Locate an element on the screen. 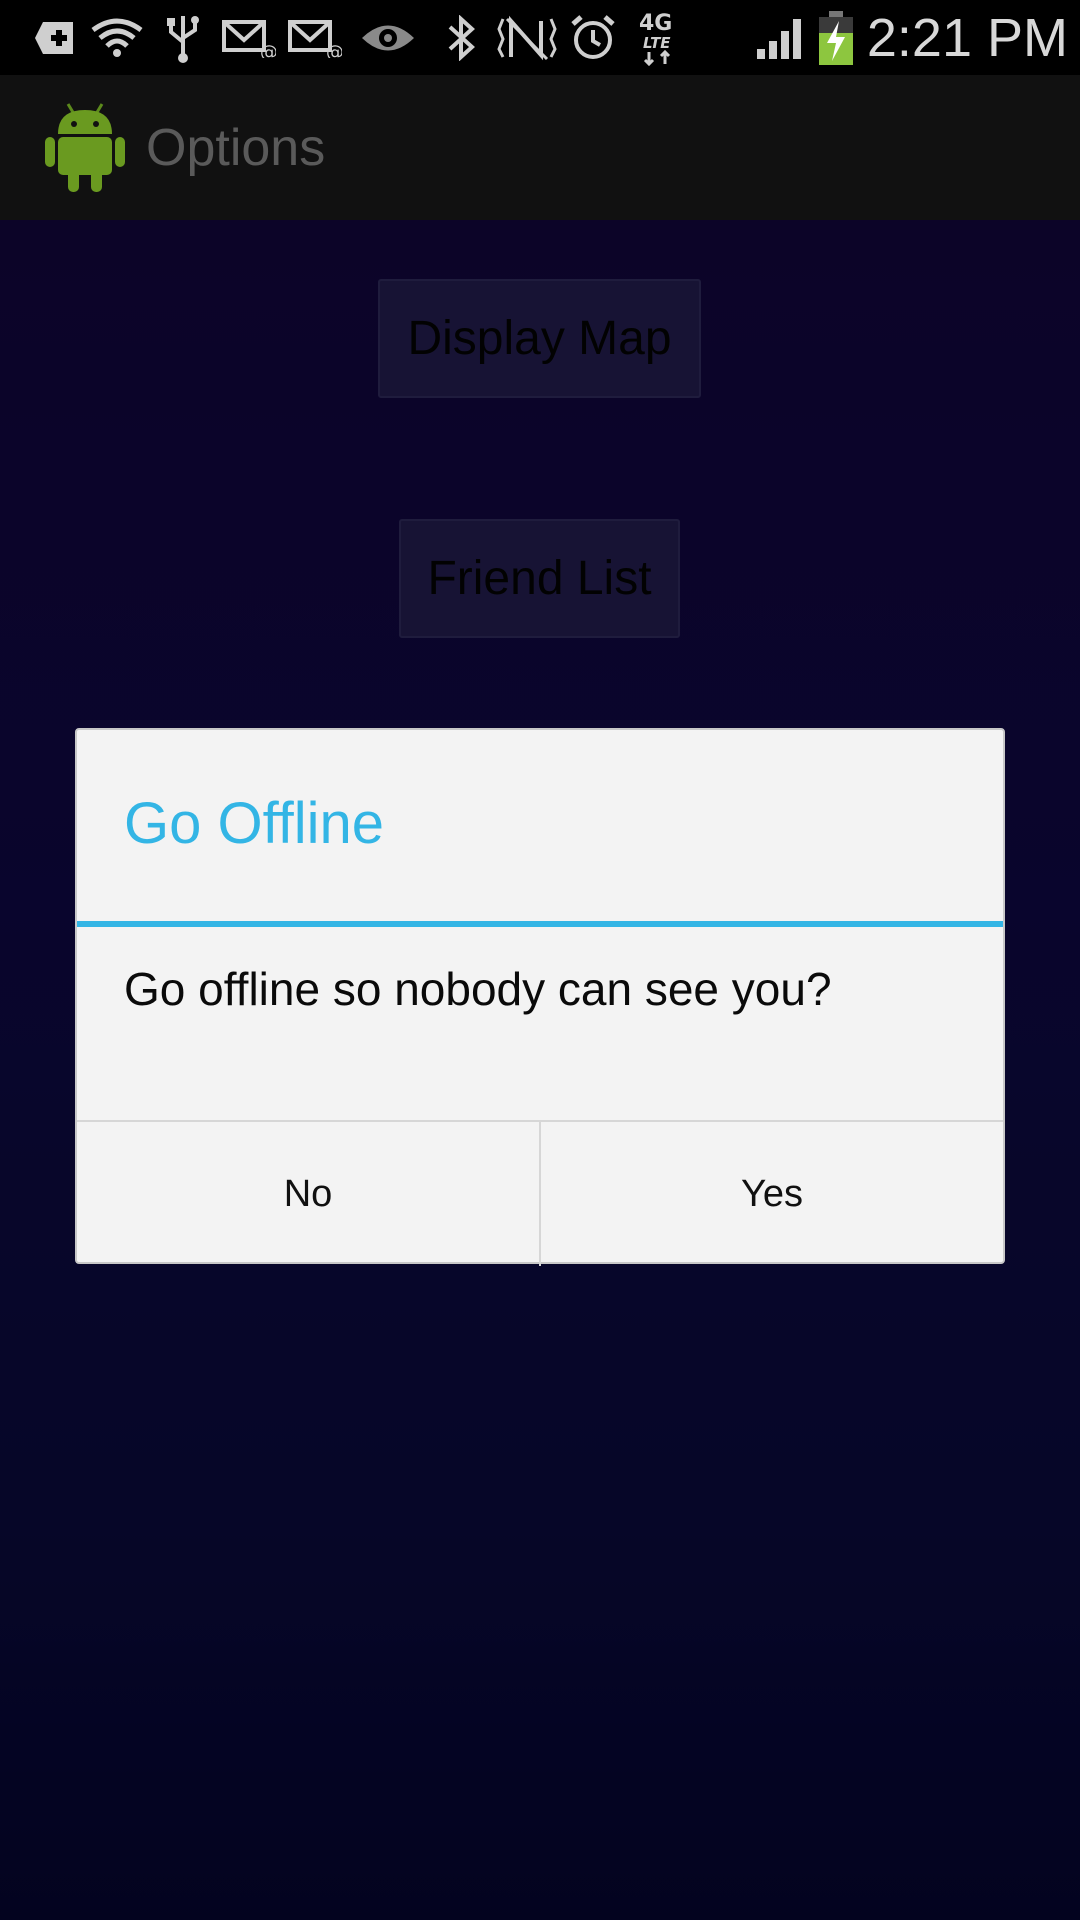 The width and height of the screenshot is (1080, 1920). signal-icon is located at coordinates (780, 37).